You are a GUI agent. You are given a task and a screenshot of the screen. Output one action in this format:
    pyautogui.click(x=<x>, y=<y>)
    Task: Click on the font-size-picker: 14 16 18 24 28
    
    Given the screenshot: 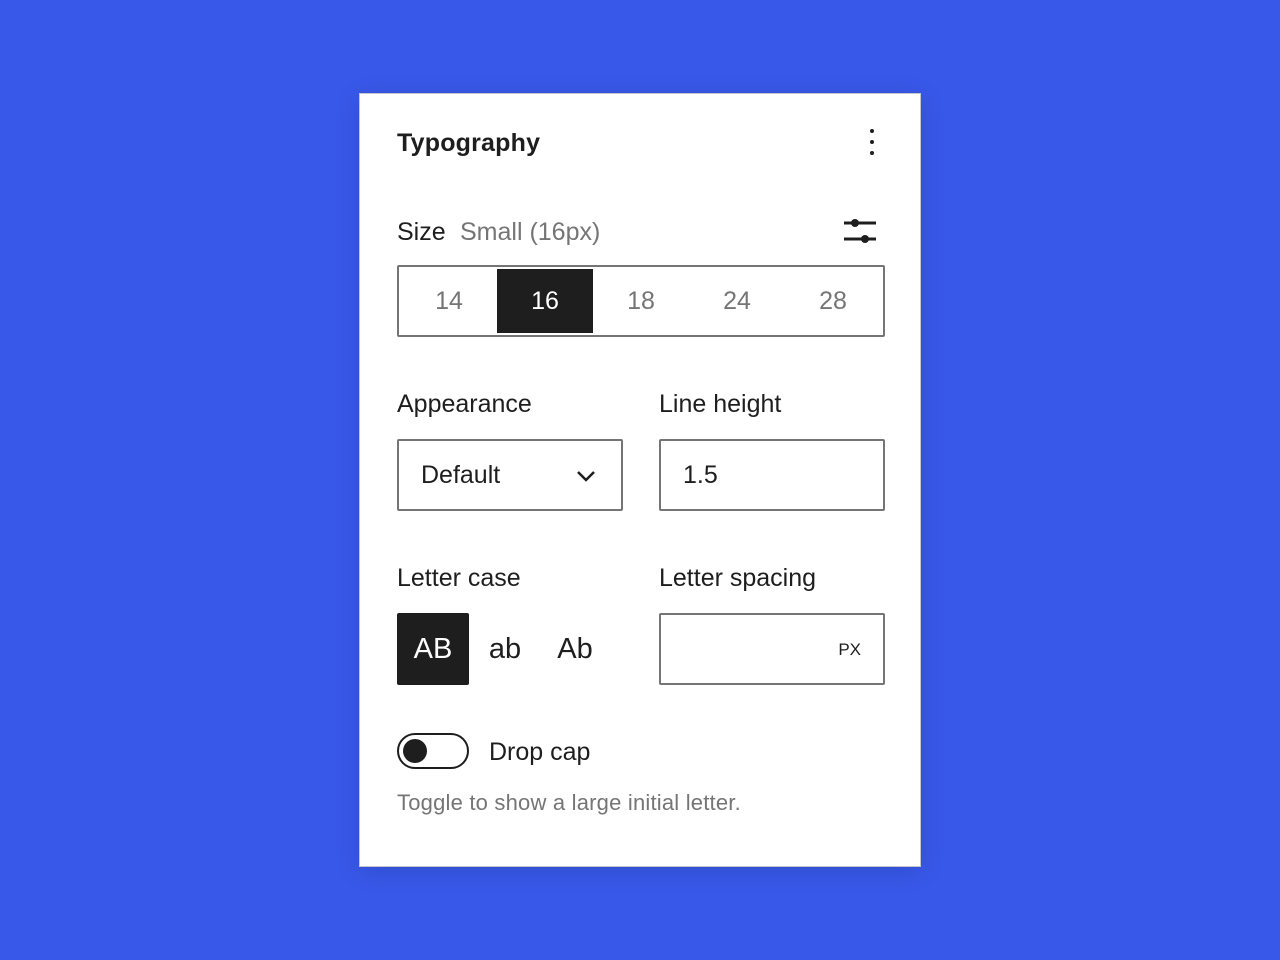 What is the action you would take?
    pyautogui.click(x=641, y=301)
    